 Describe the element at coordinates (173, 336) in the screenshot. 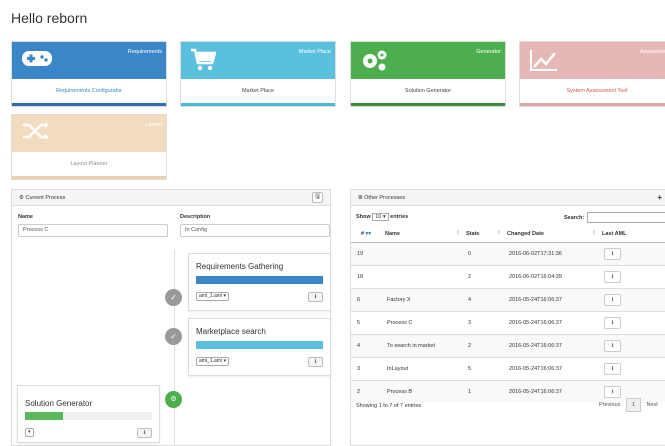

I see `step-check-icon: ✓` at that location.